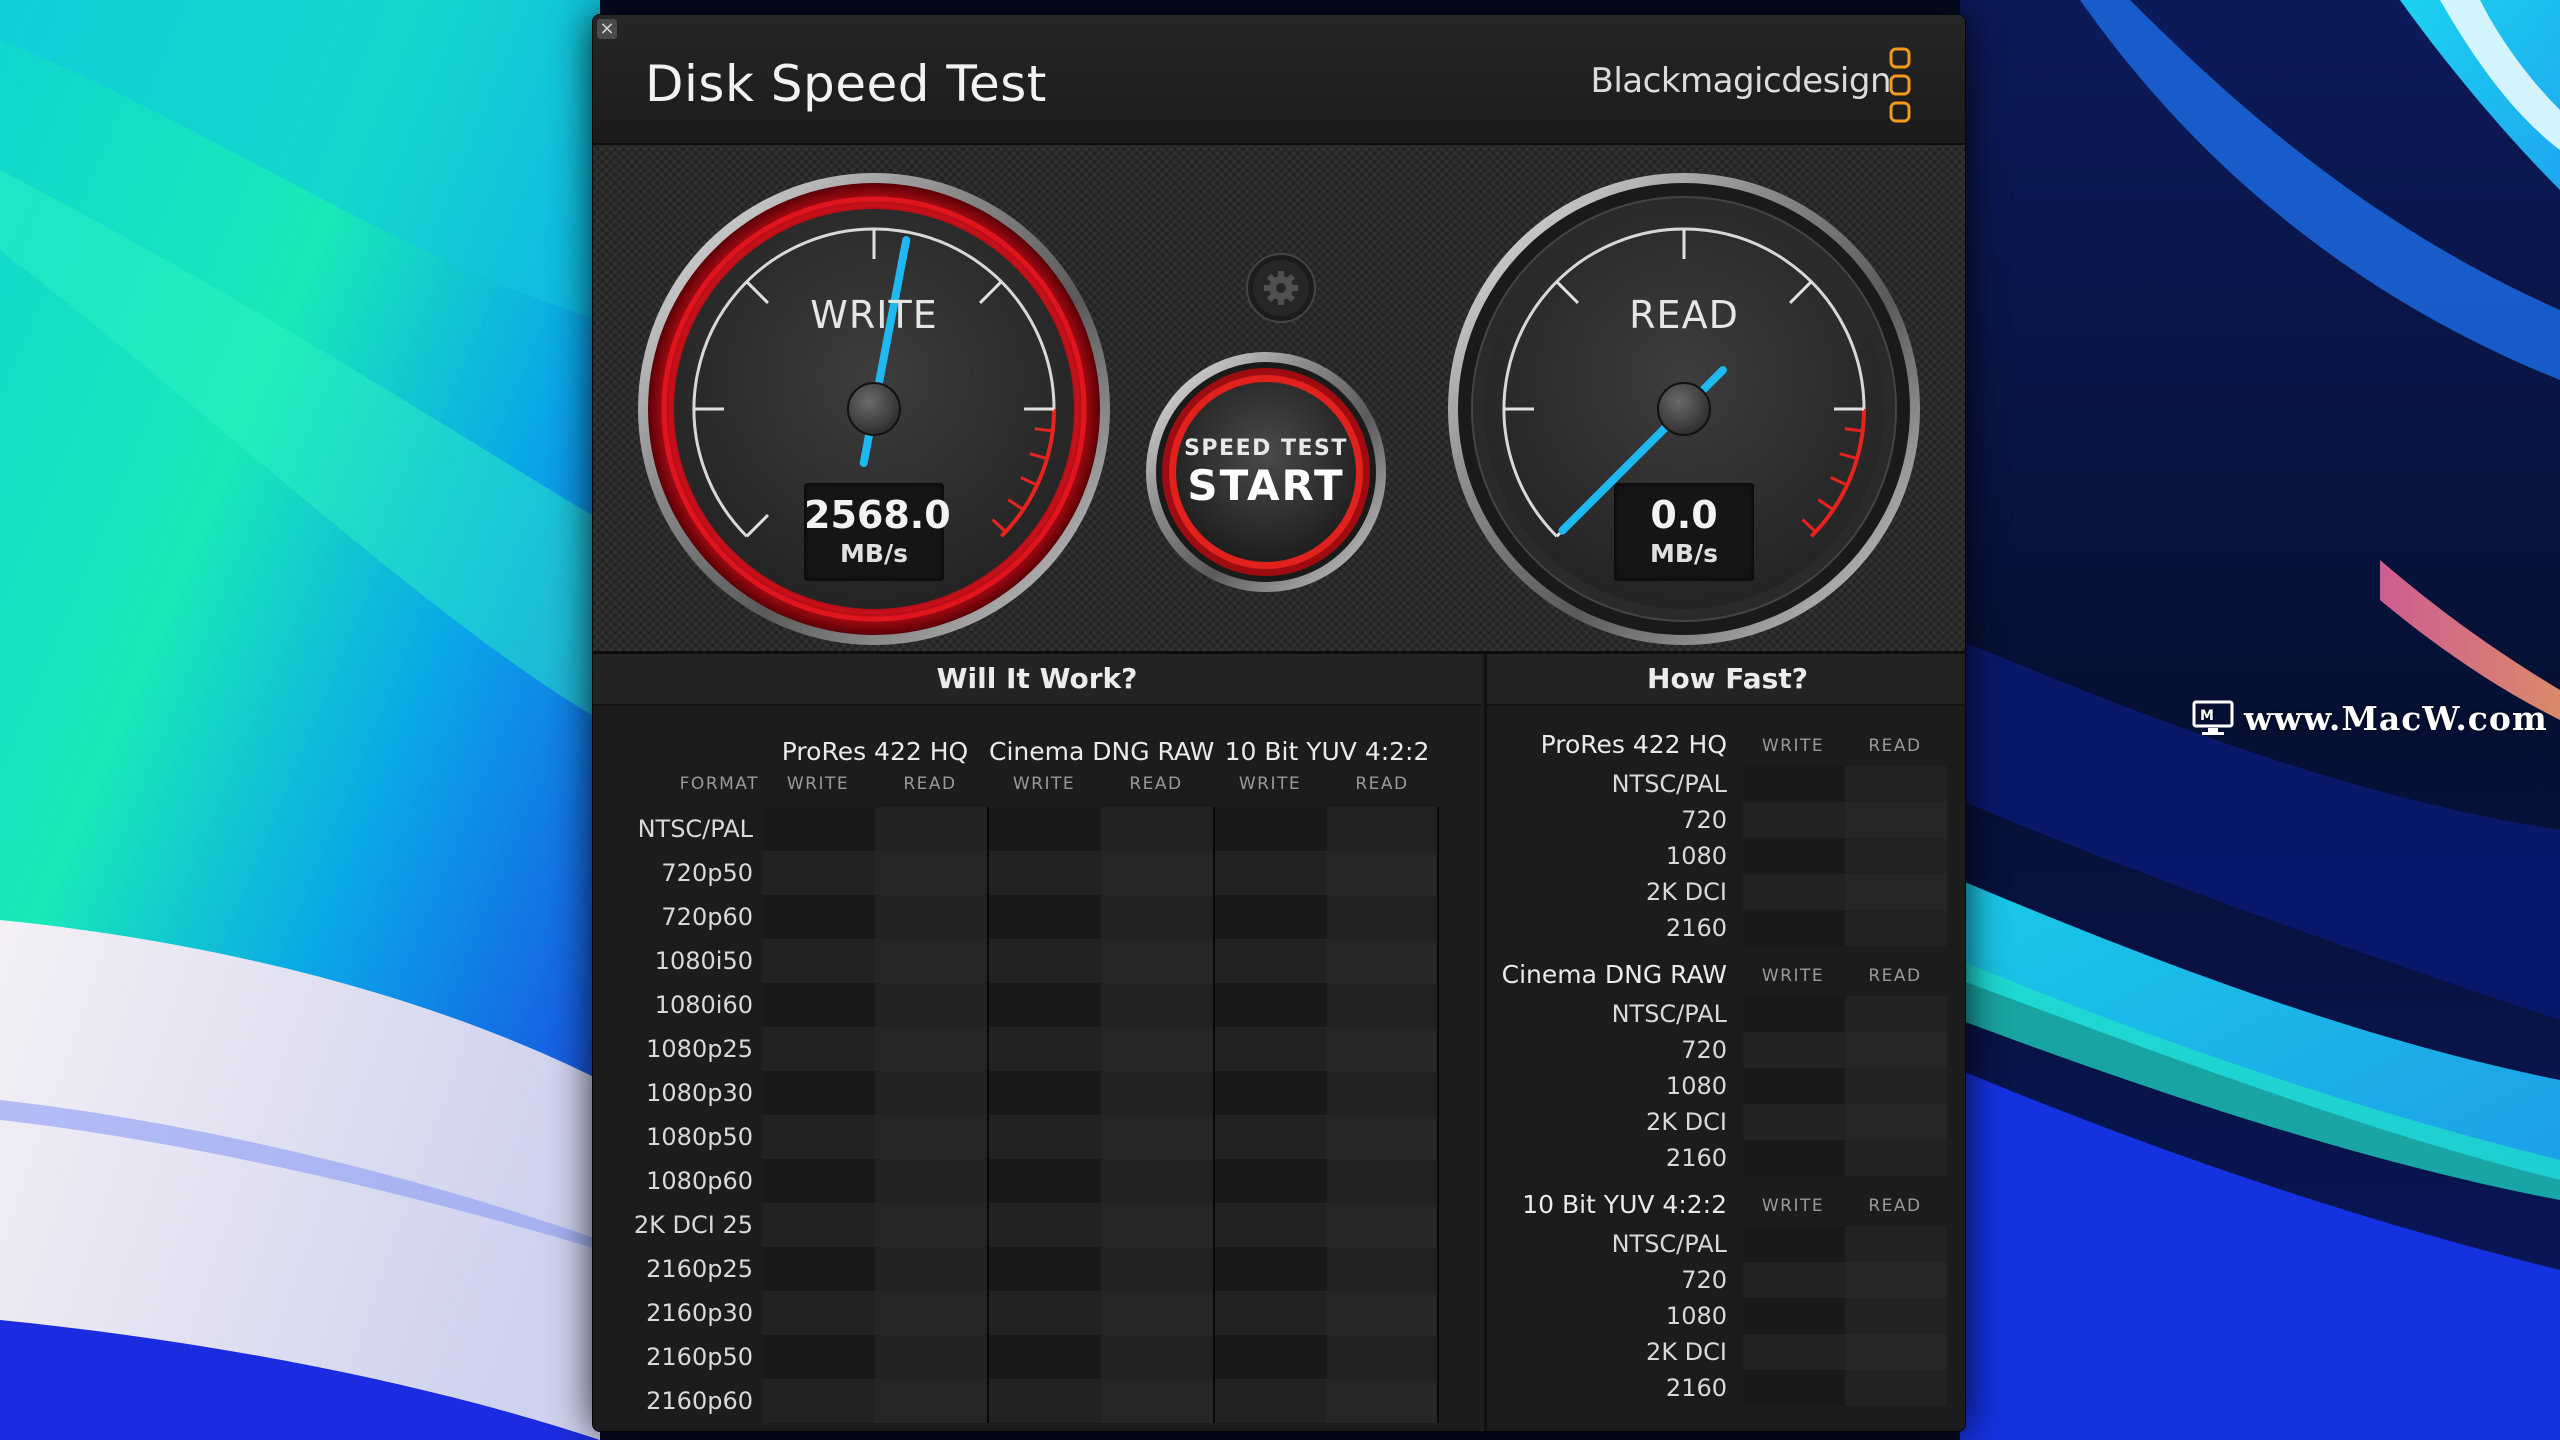 The width and height of the screenshot is (2560, 1440). Describe the element at coordinates (699, 1049) in the screenshot. I see `format-row-label: 1080p25` at that location.